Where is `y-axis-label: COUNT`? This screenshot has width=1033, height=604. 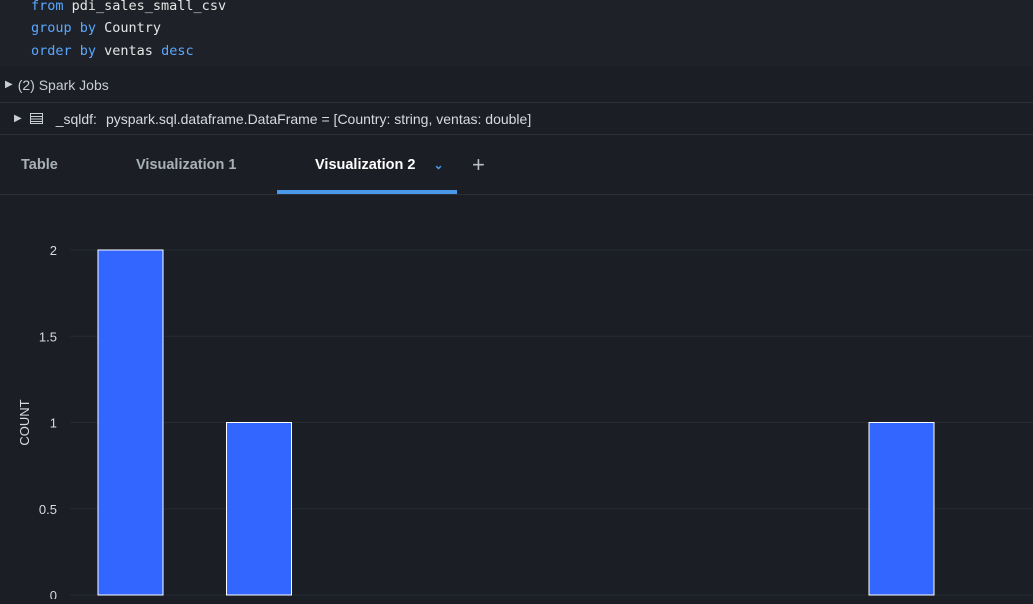
y-axis-label: COUNT is located at coordinates (24, 422).